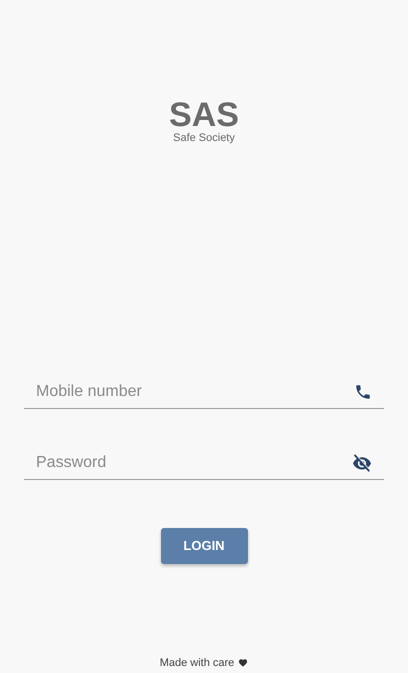 The height and width of the screenshot is (673, 408). I want to click on app-subtitle: Safe Society, so click(204, 138).